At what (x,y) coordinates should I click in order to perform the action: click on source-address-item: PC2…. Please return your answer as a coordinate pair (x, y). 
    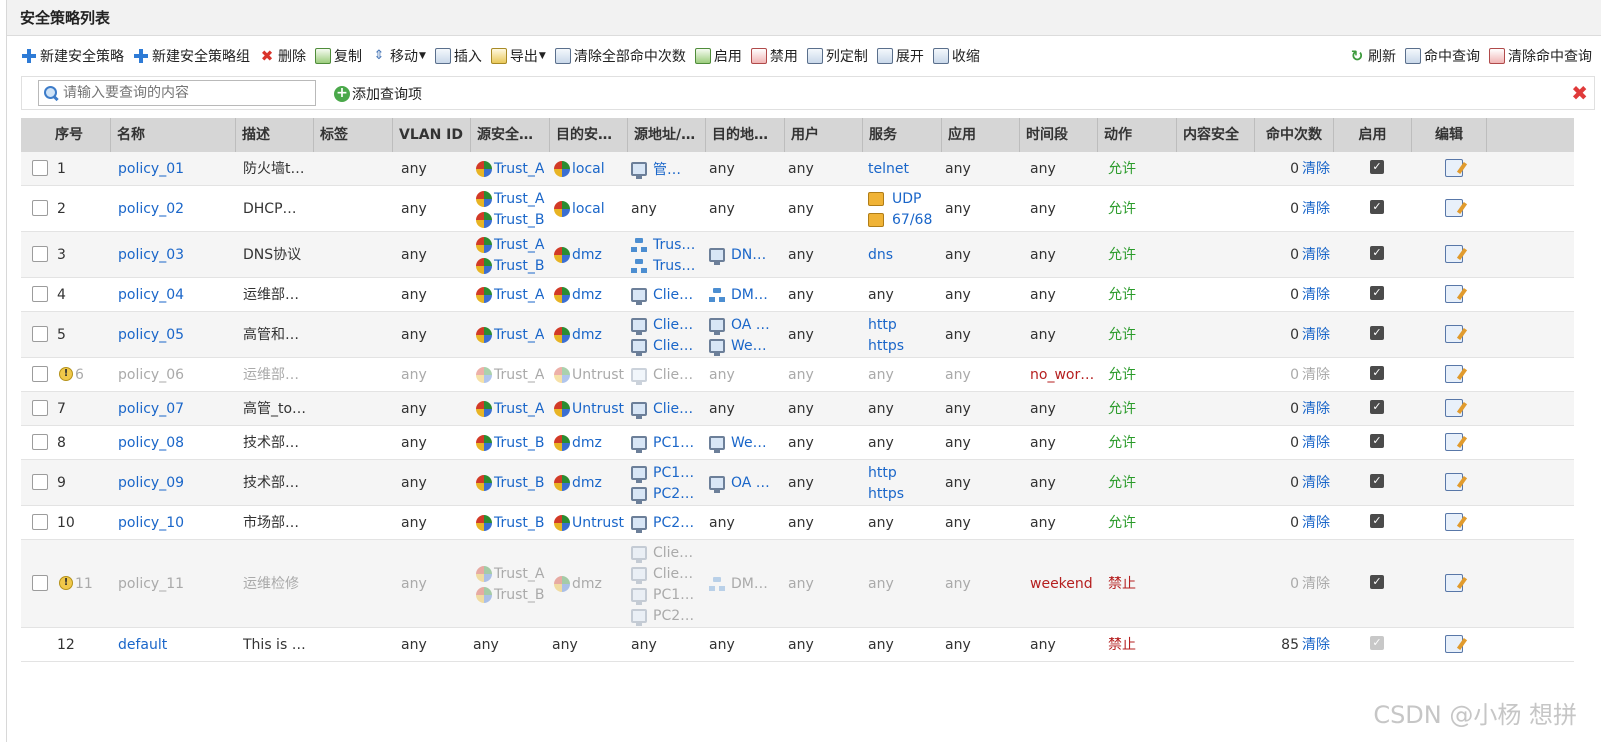
    Looking at the image, I should click on (662, 615).